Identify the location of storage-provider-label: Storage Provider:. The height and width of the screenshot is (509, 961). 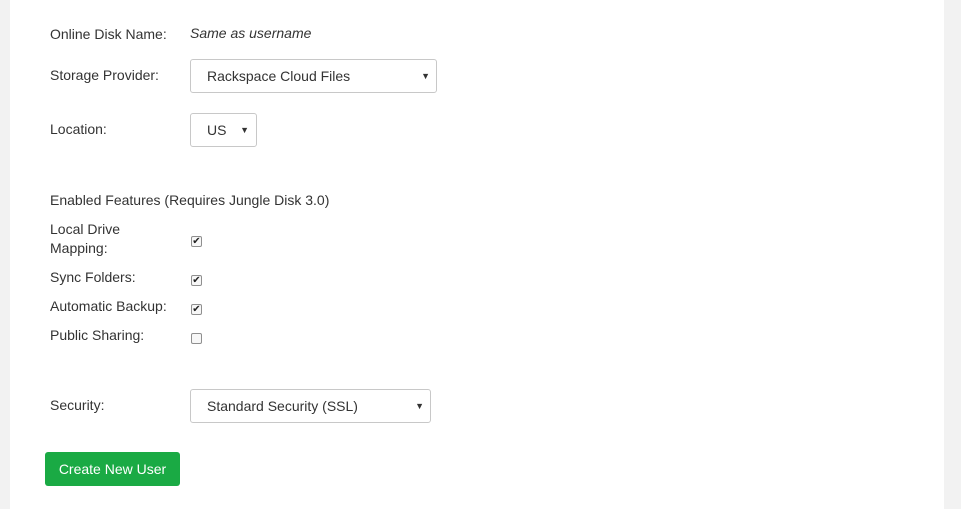
(104, 75).